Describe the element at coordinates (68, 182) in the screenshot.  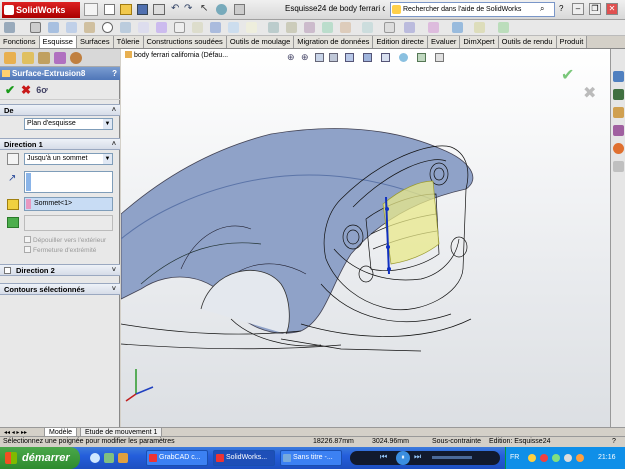
I see `direction-listbox` at that location.